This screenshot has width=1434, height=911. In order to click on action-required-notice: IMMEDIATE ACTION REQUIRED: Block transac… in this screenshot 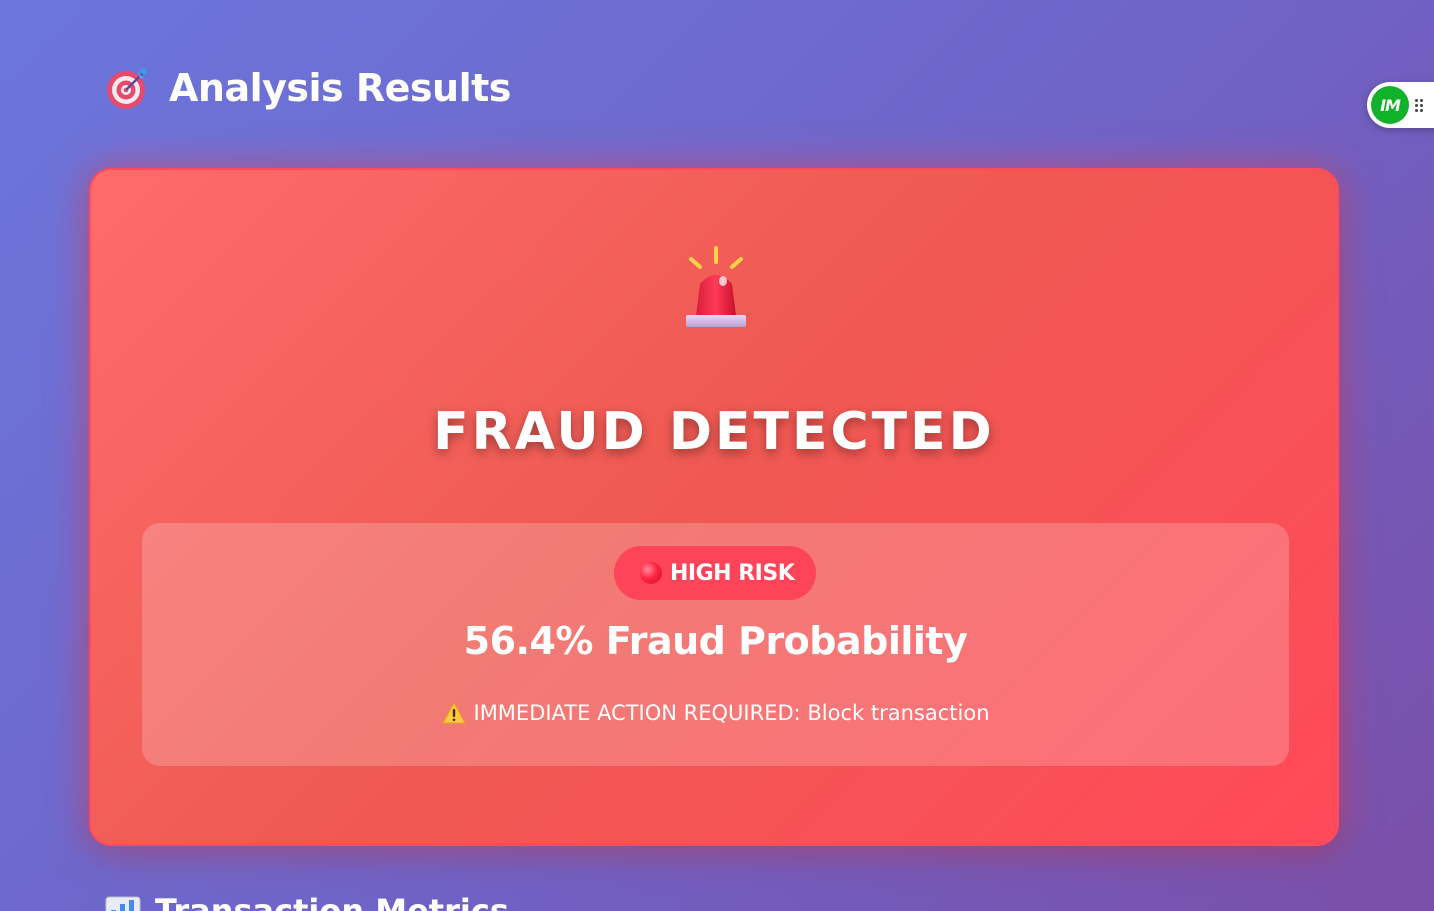, I will do `click(715, 713)`.